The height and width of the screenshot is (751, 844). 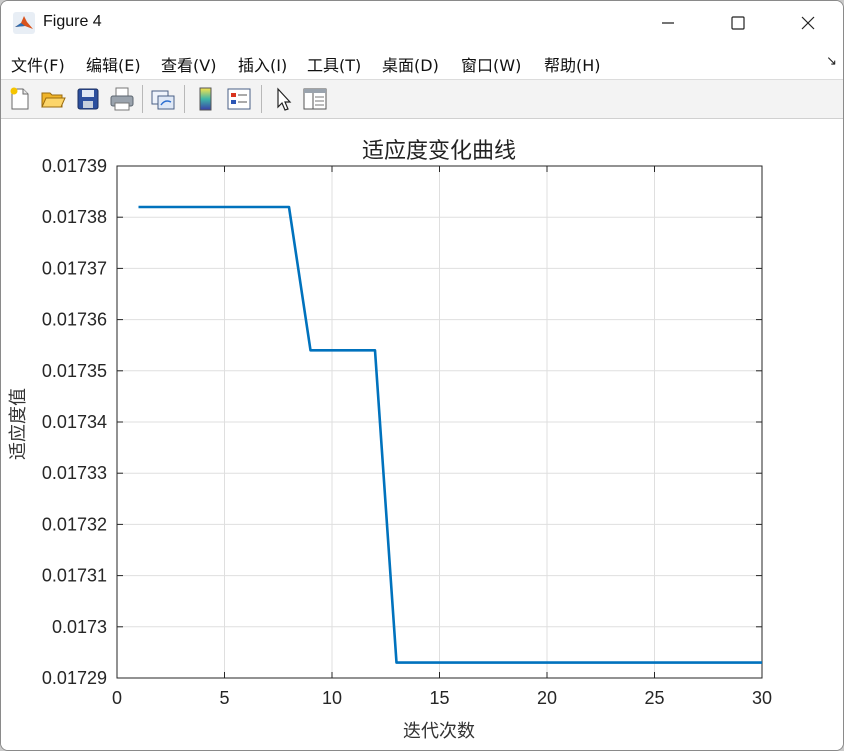 I want to click on open-file-icon, so click(x=53, y=99).